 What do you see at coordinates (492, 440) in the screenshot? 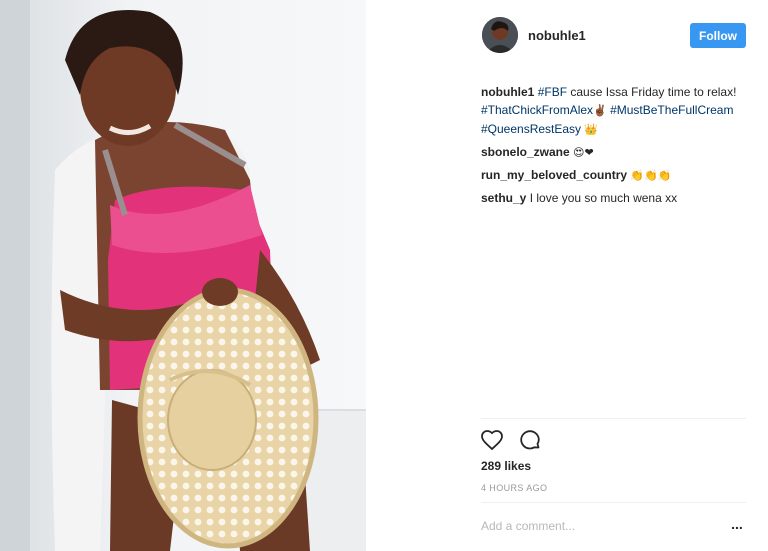
I see `heart-icon` at bounding box center [492, 440].